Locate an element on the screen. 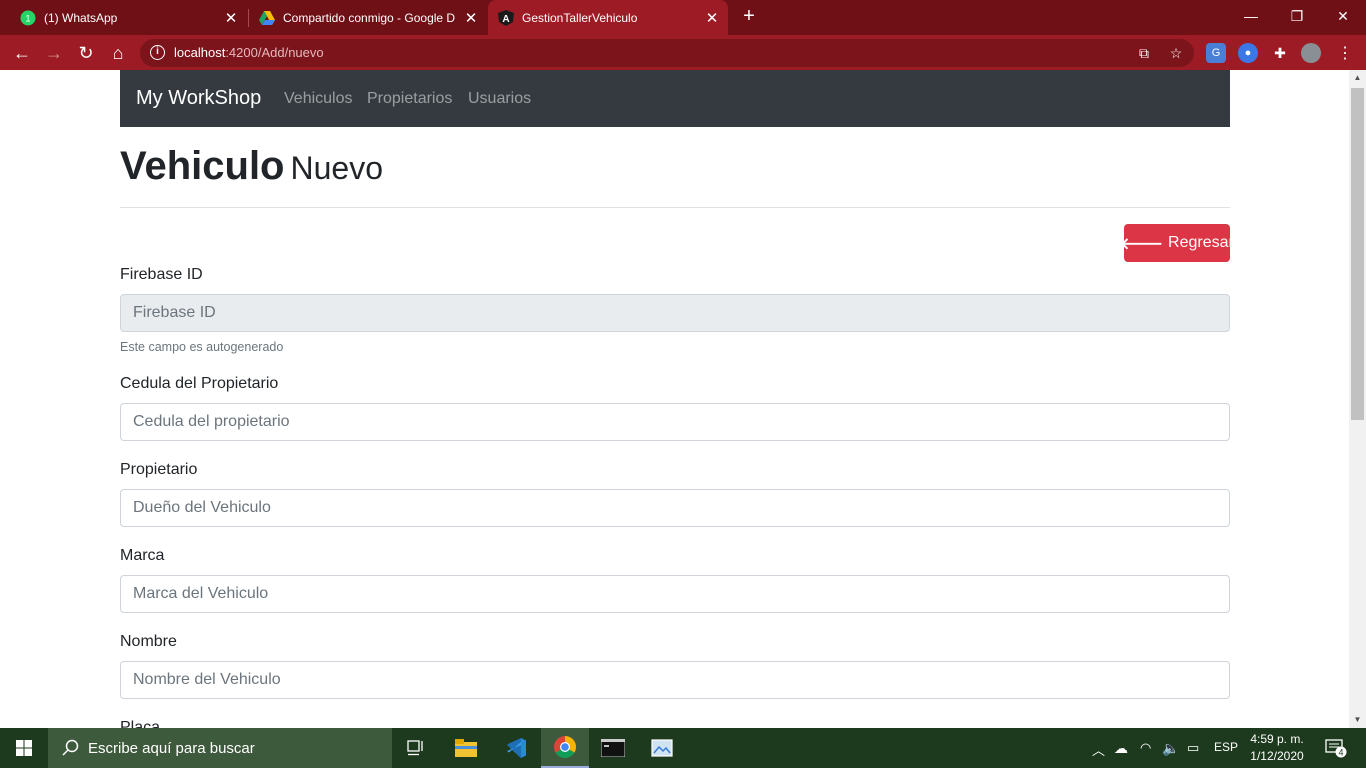 The width and height of the screenshot is (1366, 768). profile-extension-icon: ● is located at coordinates (1248, 53).